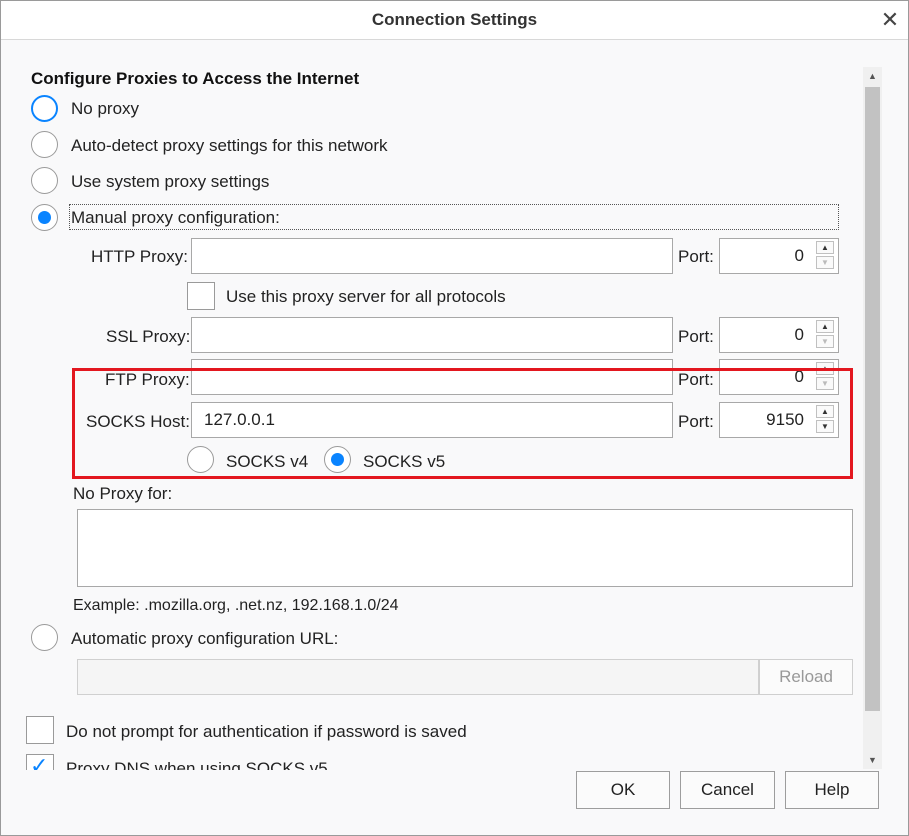  I want to click on ssl-port-label: Port:, so click(696, 336).